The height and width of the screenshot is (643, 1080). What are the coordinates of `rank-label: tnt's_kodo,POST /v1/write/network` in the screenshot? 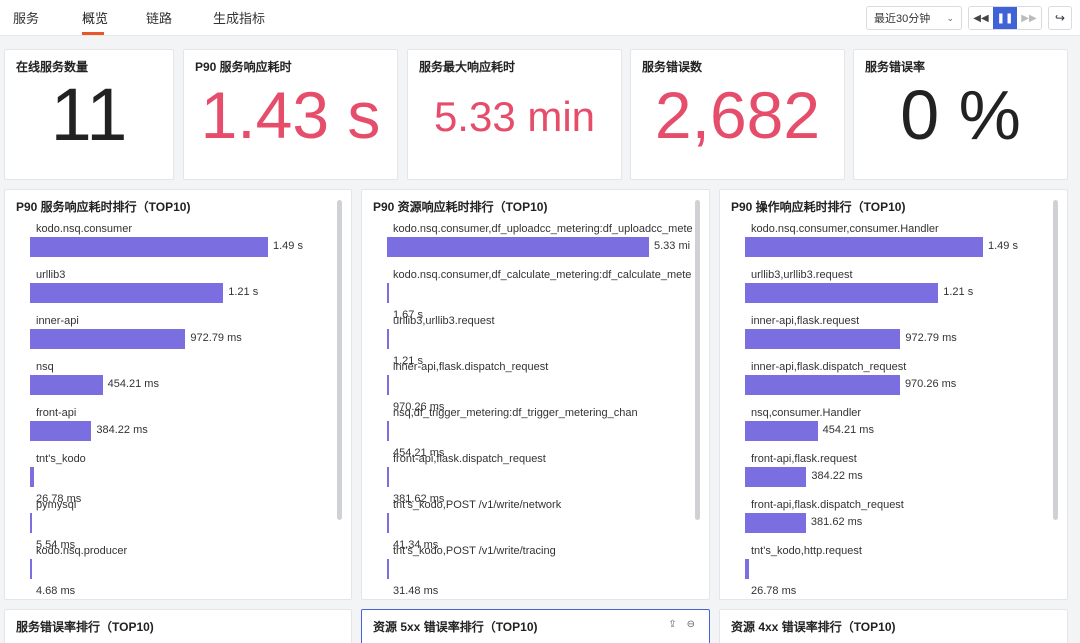 It's located at (477, 505).